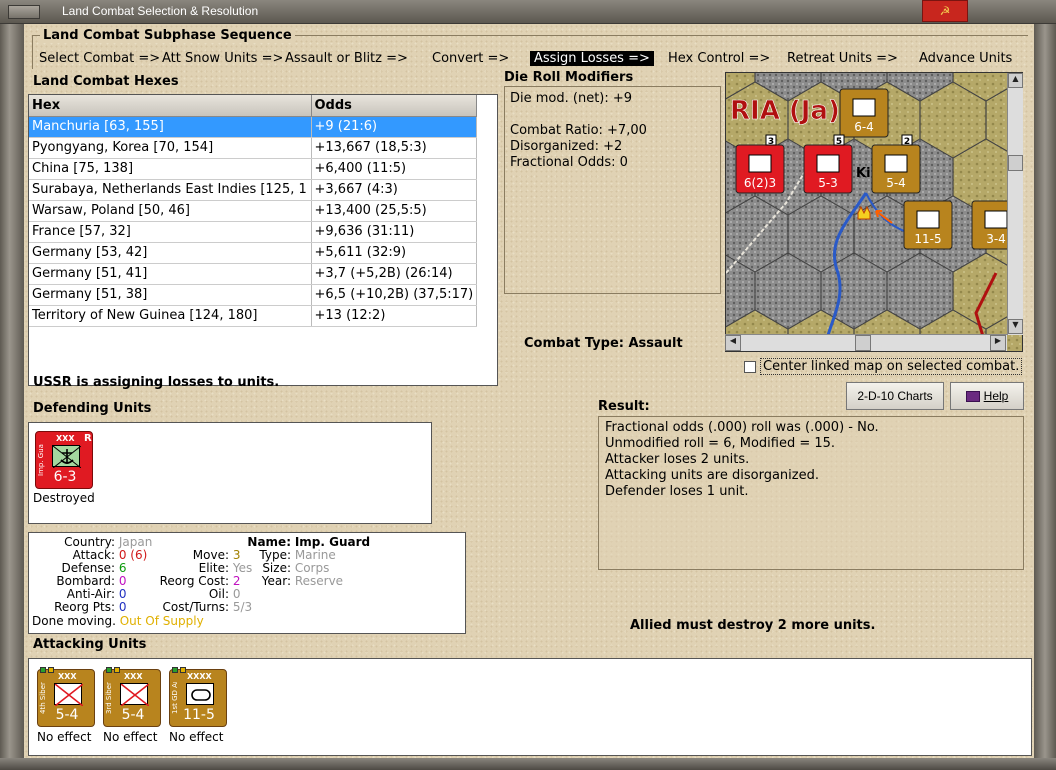 This screenshot has width=1056, height=770. I want to click on step-hex-control: Hex Control =>, so click(719, 58).